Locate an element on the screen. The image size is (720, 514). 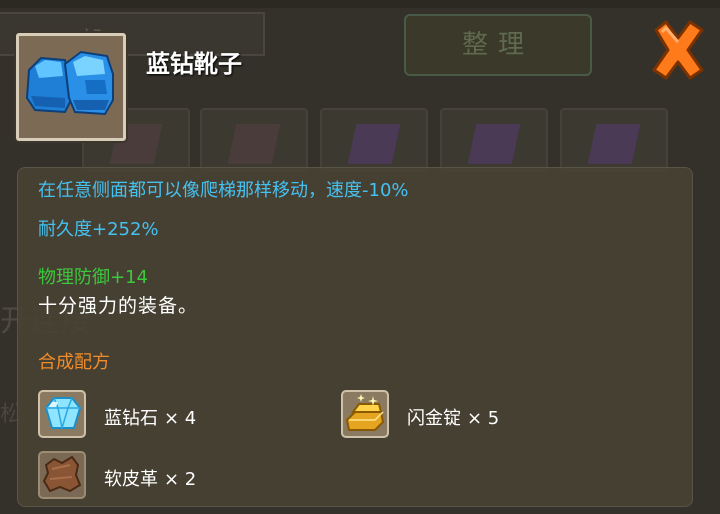
material-item: 蓝钻石 × 4 is located at coordinates (168, 415).